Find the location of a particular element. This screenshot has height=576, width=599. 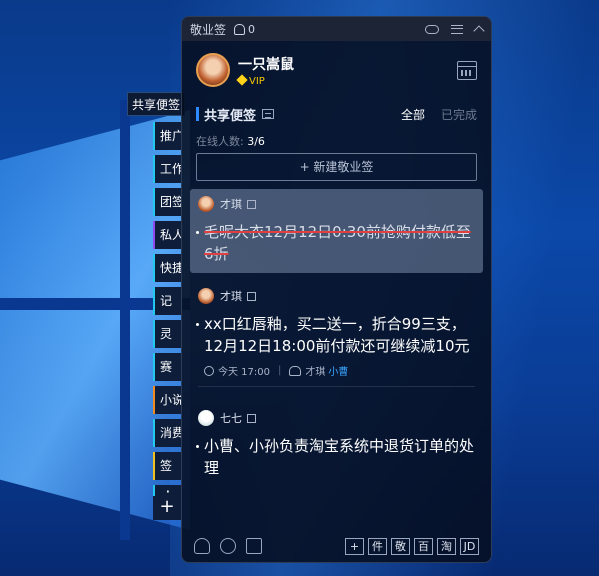

user-name: 一只嵩鼠 is located at coordinates (266, 64).